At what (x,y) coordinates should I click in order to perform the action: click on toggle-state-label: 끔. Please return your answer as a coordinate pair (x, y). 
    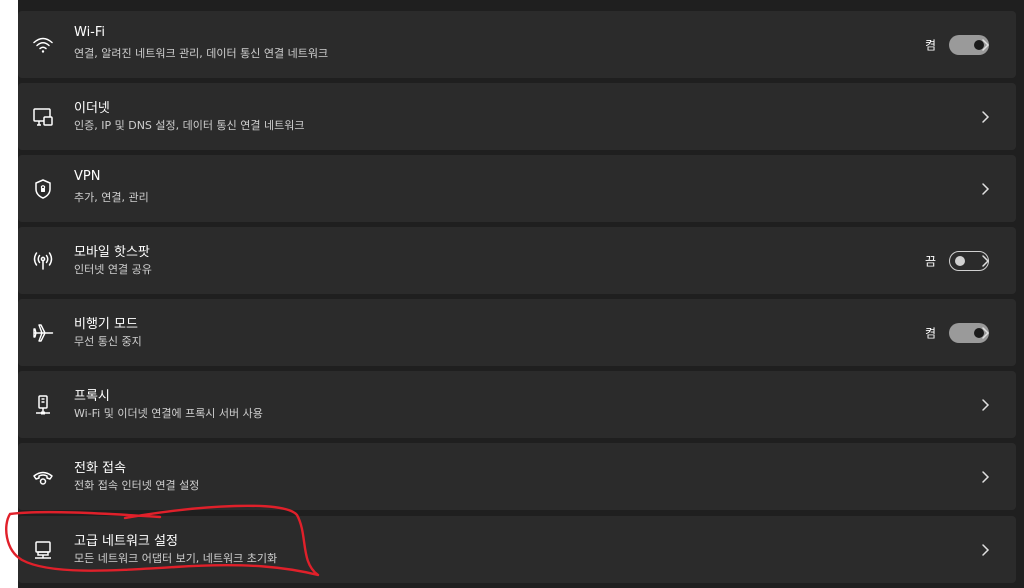
    Looking at the image, I should click on (930, 261).